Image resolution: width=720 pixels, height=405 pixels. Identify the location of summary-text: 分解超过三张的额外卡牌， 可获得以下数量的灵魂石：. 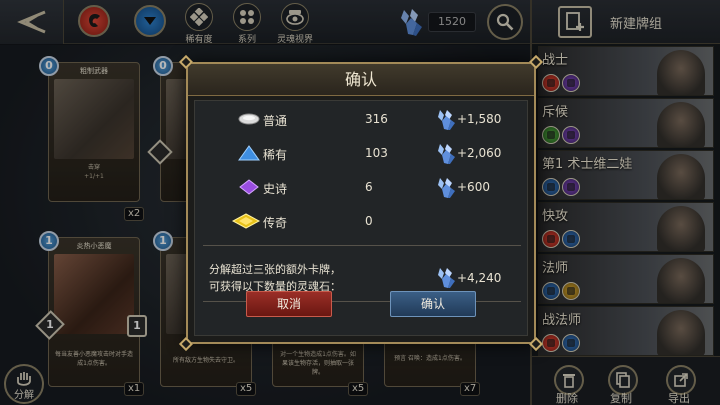
(275, 278).